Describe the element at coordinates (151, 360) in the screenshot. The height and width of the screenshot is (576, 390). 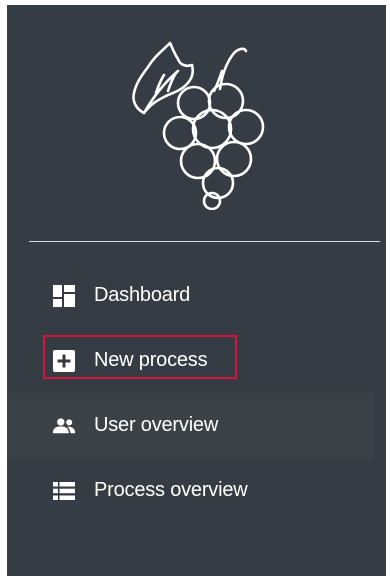
I see `nav-label-new-process: New process` at that location.